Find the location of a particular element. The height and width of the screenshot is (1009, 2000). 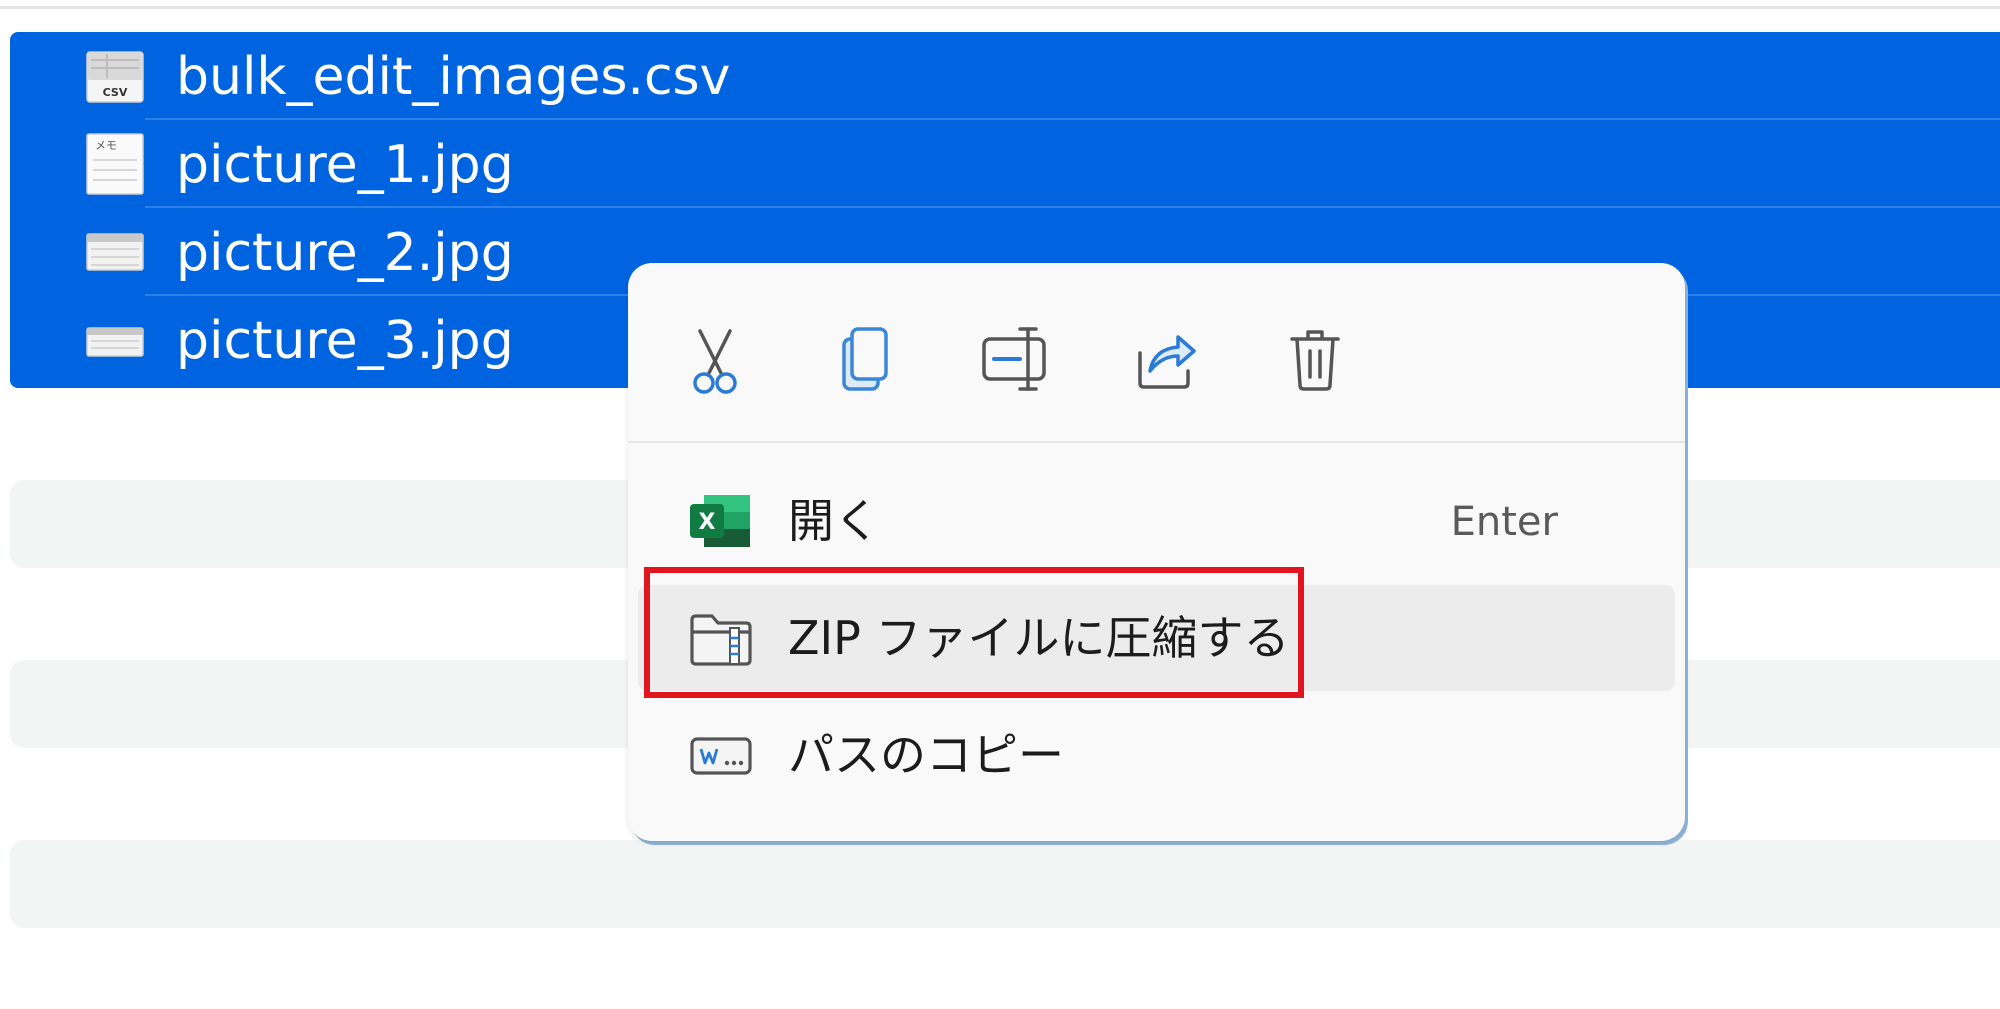

csv-file-icon: CSV is located at coordinates (115, 77).